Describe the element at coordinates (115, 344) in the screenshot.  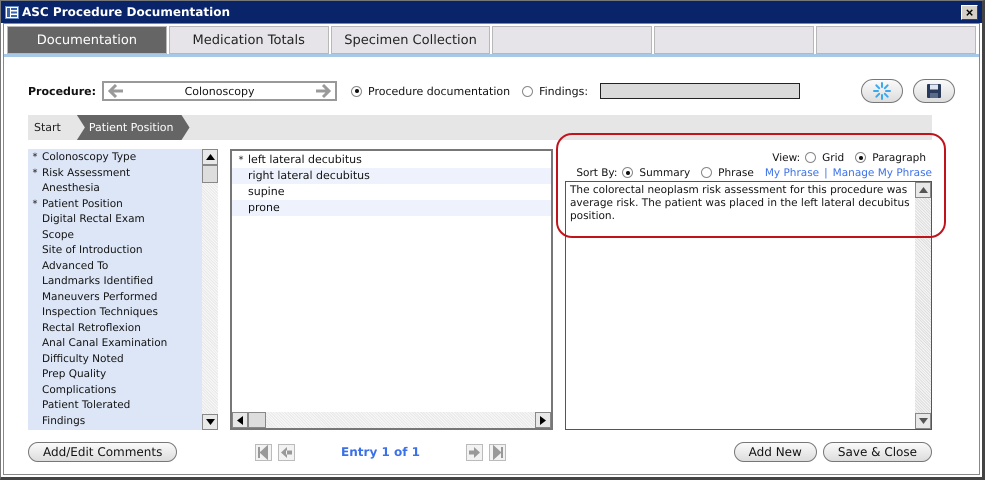
I see `section-item: Anal Canal Examination` at that location.